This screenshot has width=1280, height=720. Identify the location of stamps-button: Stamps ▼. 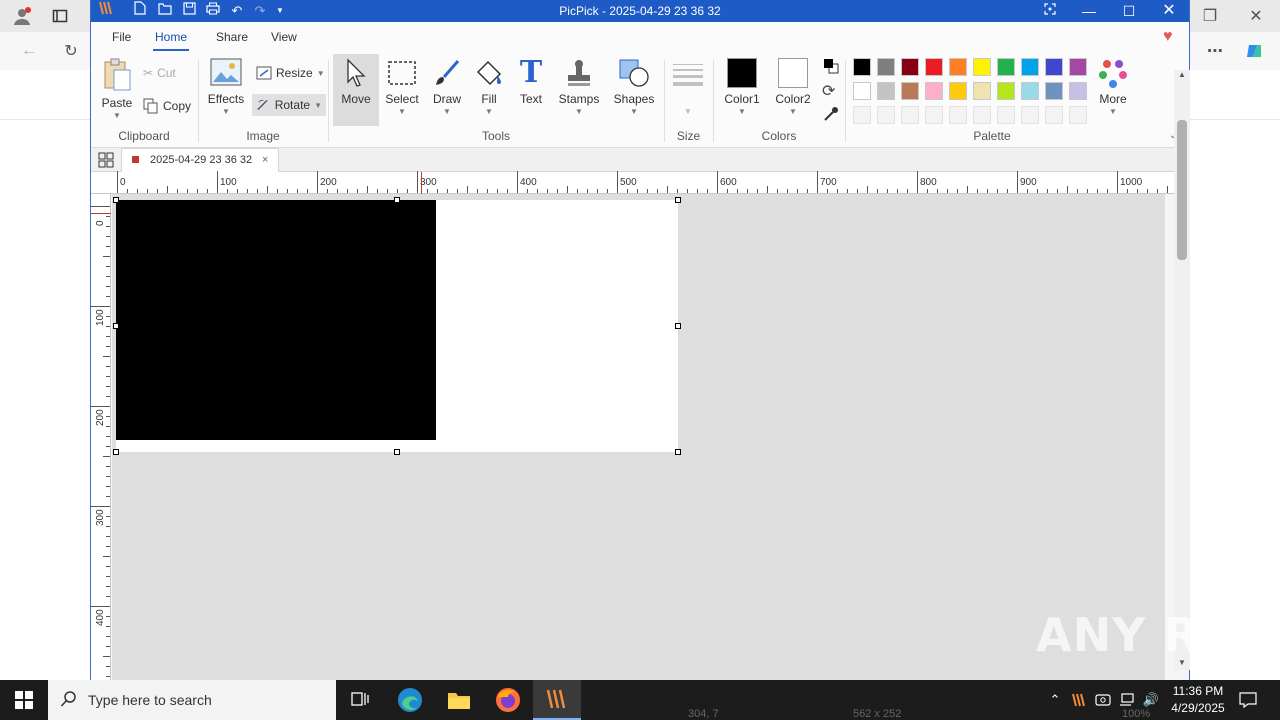
(579, 87).